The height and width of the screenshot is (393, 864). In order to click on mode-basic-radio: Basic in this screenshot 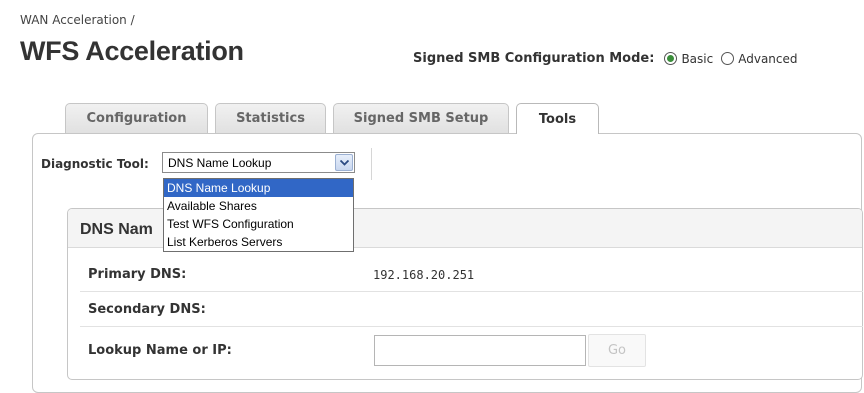, I will do `click(688, 59)`.